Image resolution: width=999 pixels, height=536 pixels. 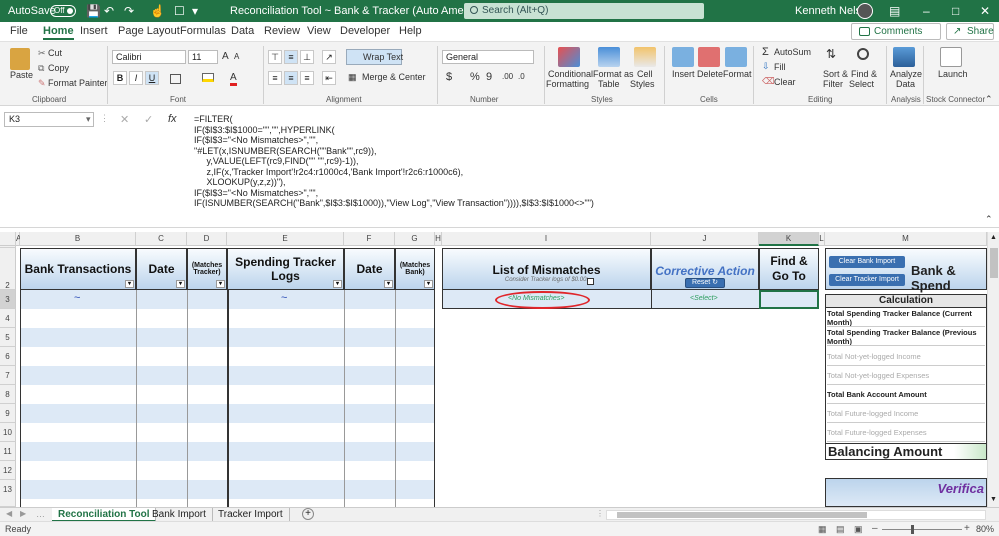 I want to click on page-break-view-icon: ▣, so click(x=858, y=529).